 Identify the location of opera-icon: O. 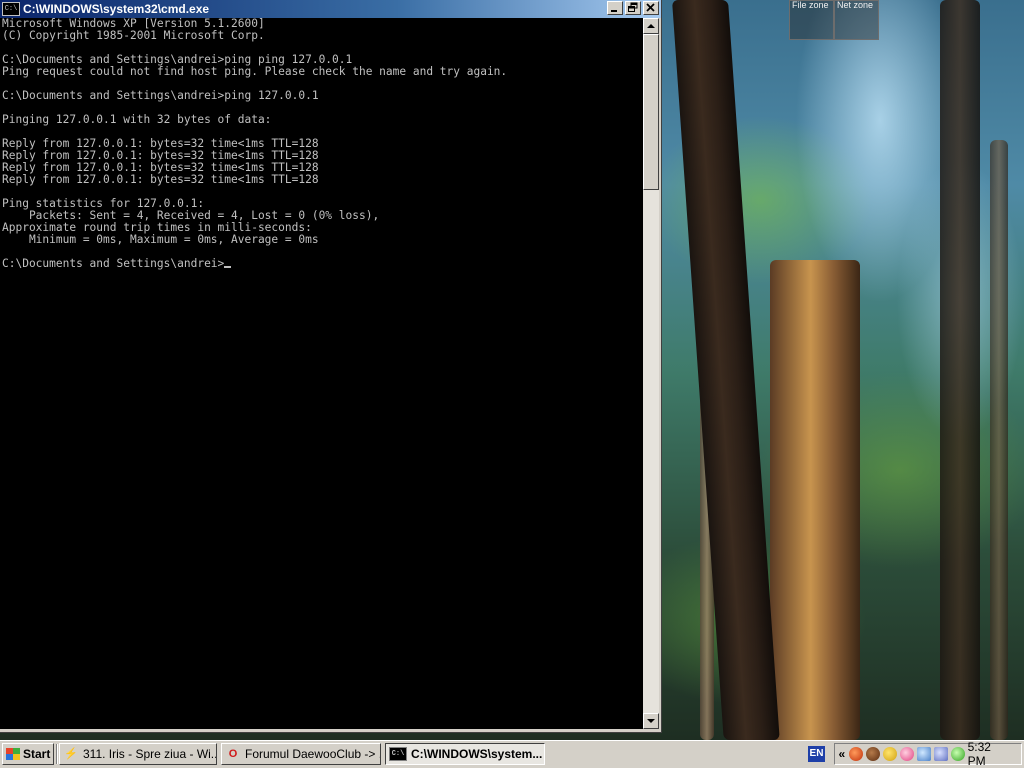
(233, 754).